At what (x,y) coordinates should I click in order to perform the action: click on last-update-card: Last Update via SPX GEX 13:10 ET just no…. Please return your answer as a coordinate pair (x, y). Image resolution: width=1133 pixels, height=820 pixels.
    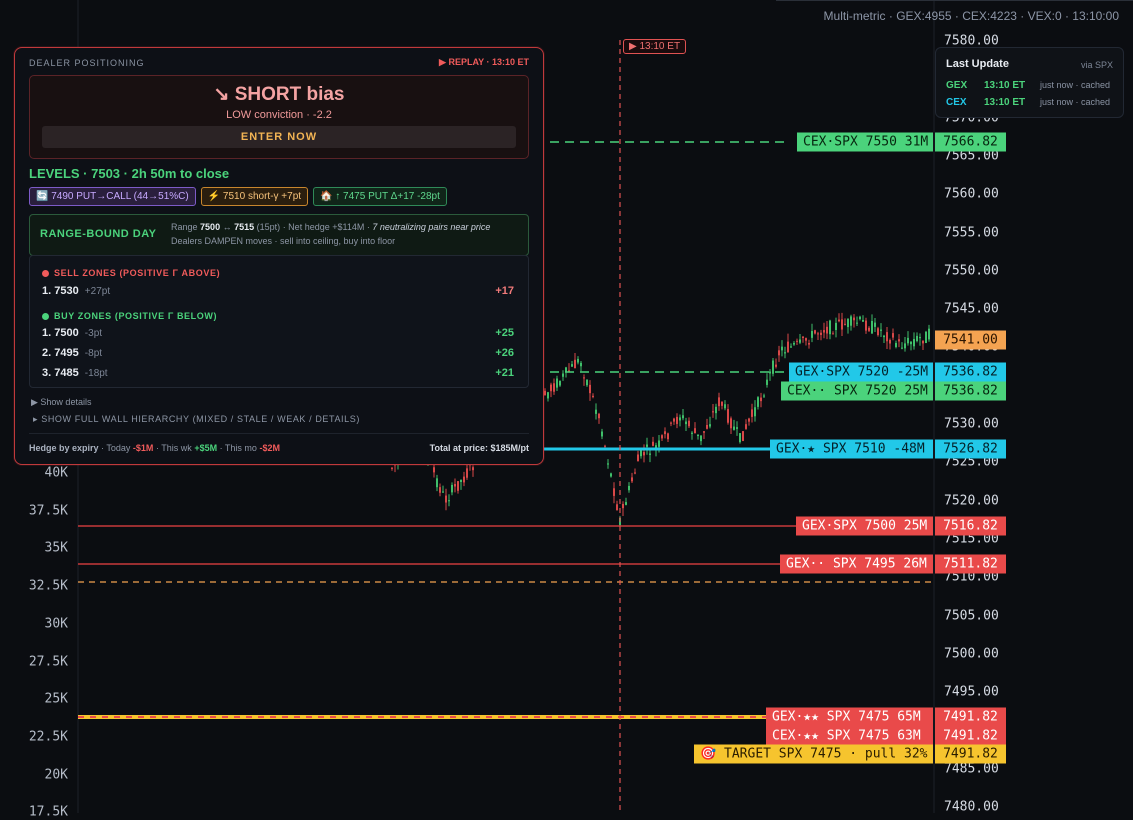
    Looking at the image, I should click on (1029, 82).